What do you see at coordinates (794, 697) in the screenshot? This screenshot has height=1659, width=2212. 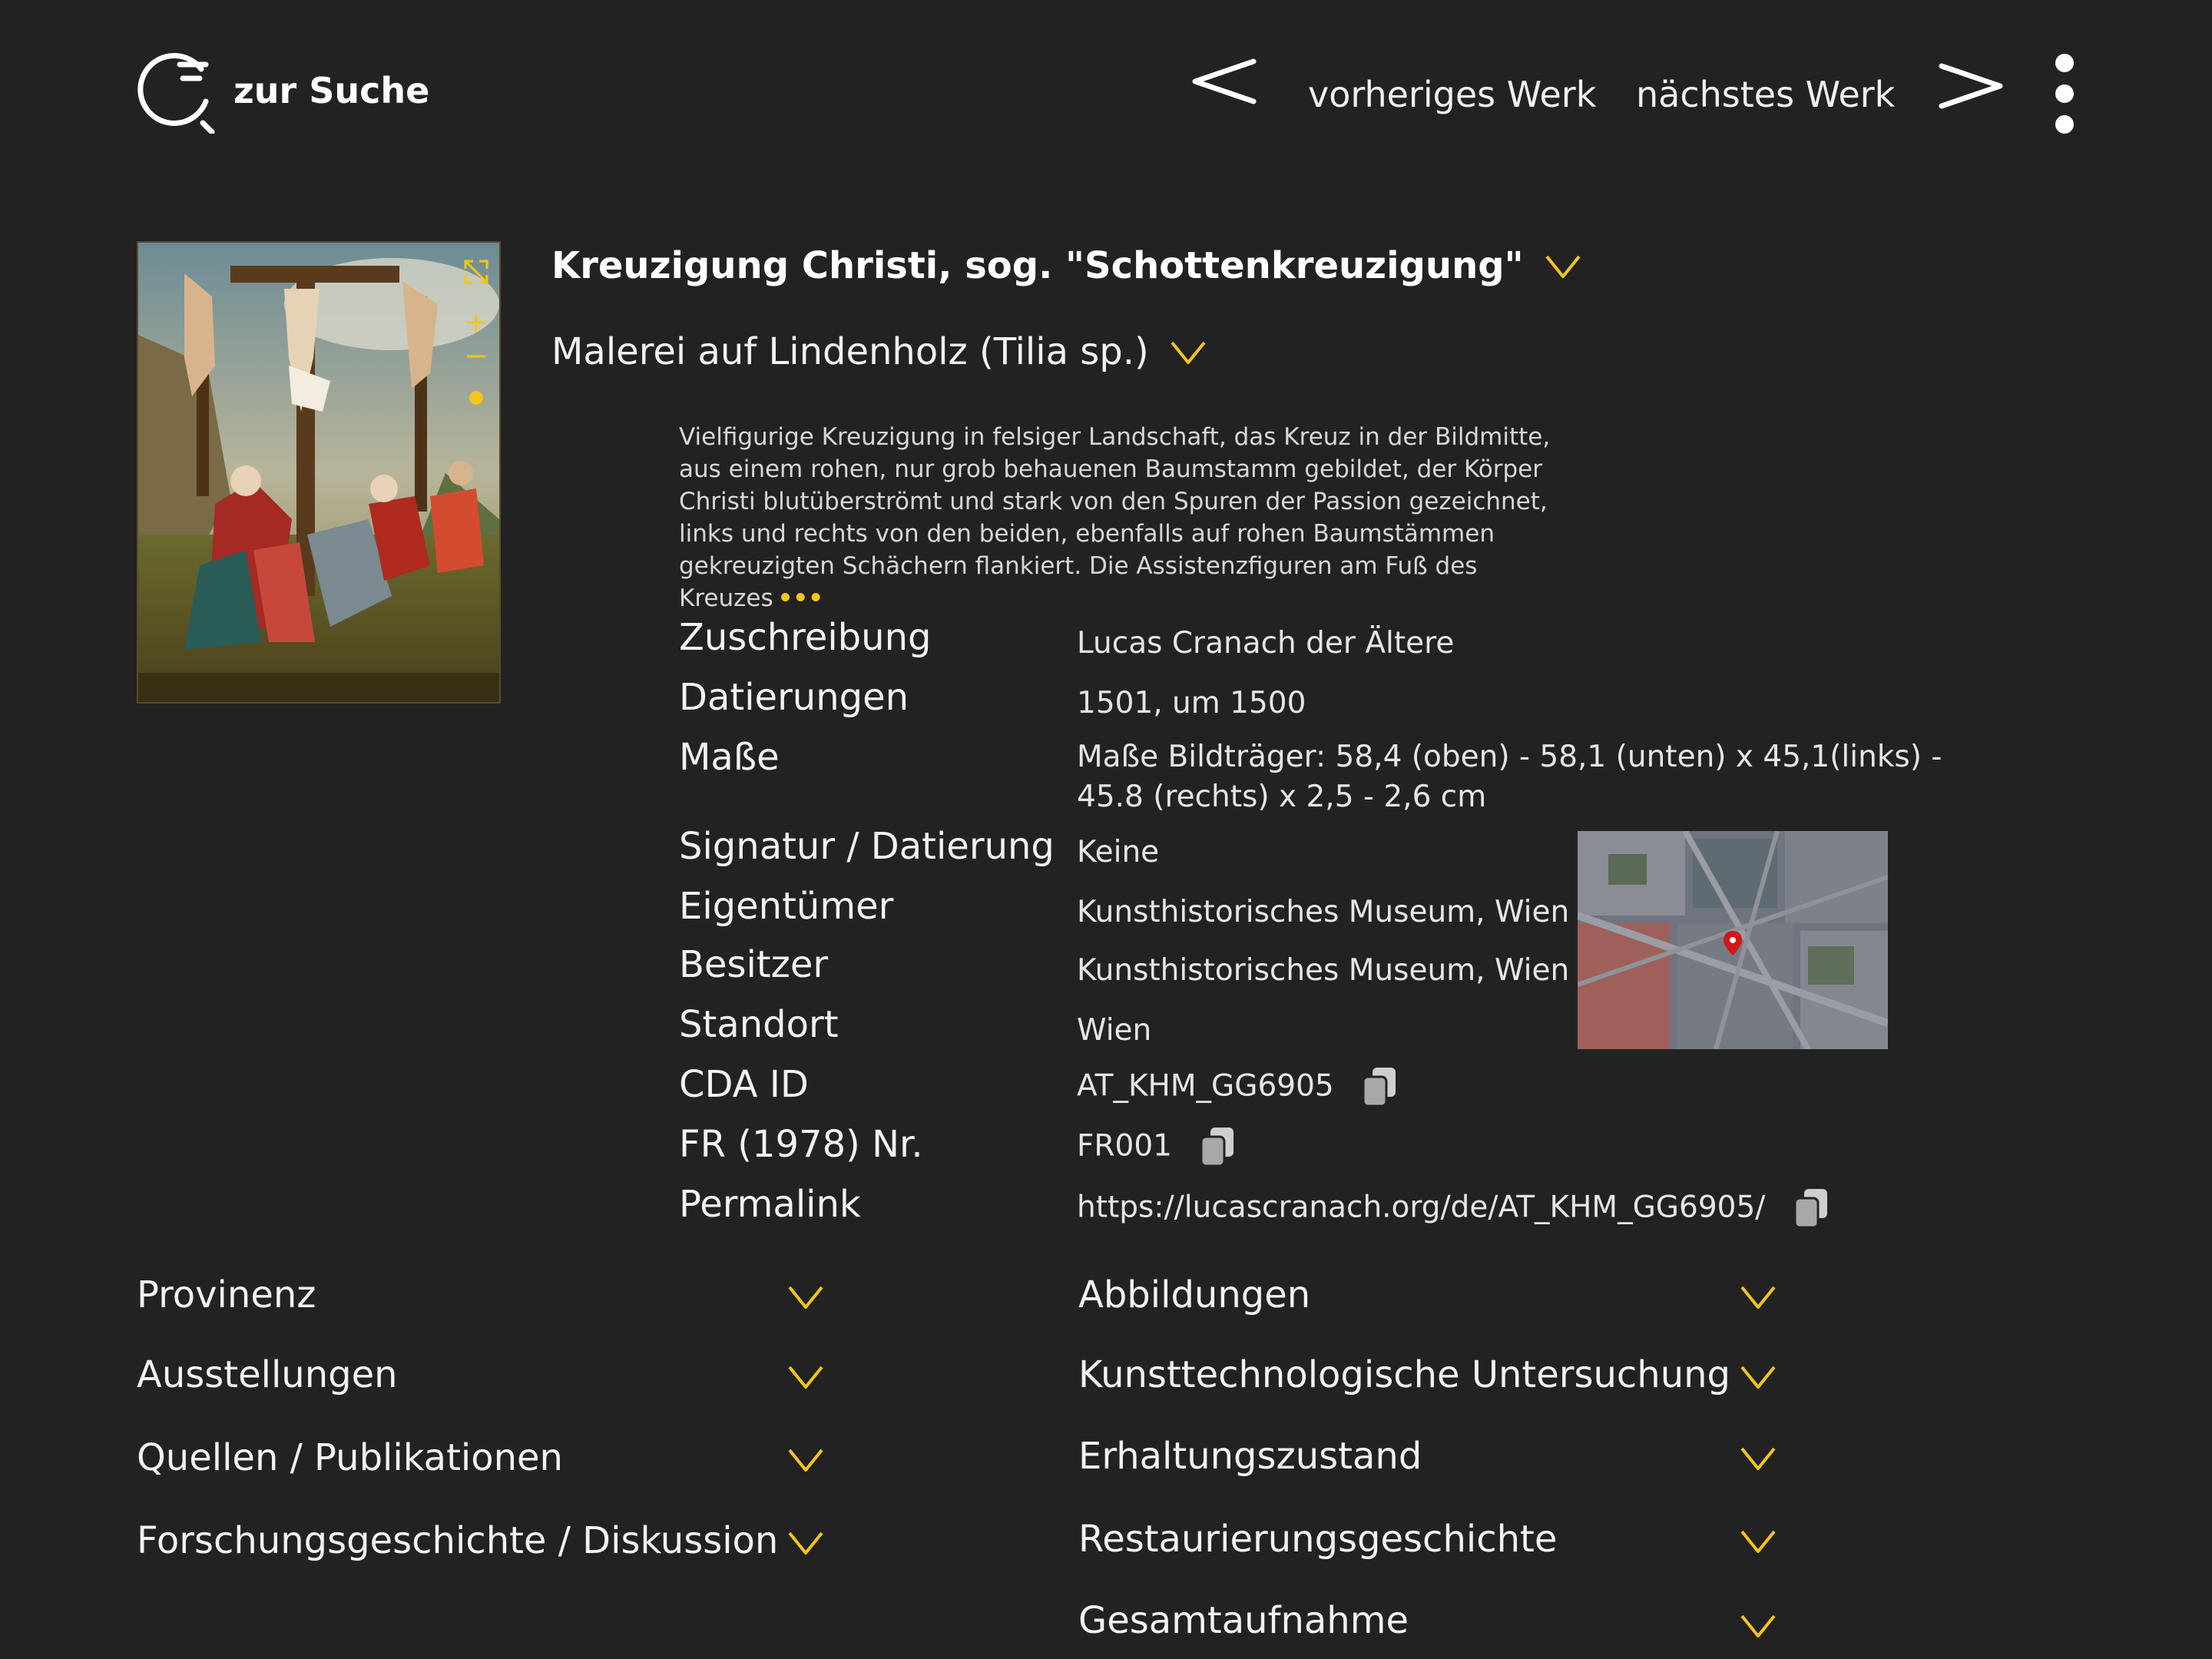 I see `detail-label-dating: Datierungen` at bounding box center [794, 697].